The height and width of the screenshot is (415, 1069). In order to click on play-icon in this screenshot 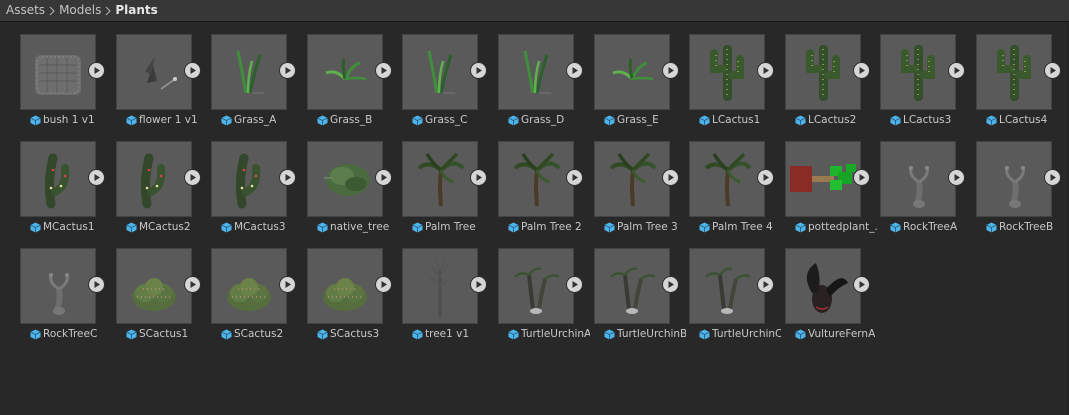, I will do `click(384, 70)`.